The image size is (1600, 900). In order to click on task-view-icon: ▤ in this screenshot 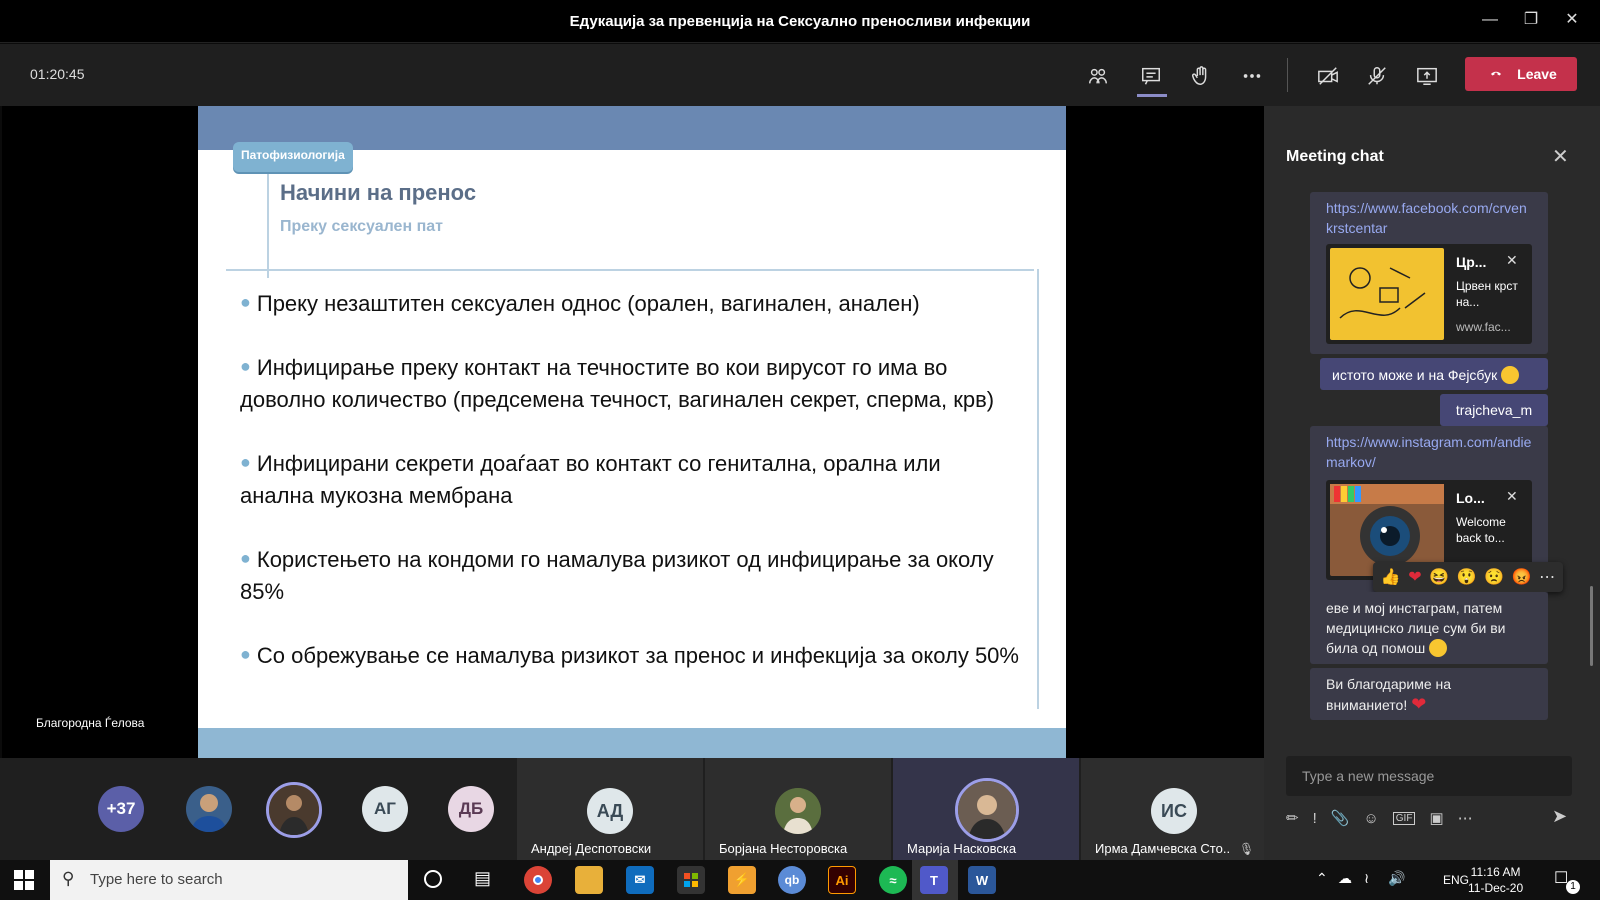, I will do `click(482, 878)`.